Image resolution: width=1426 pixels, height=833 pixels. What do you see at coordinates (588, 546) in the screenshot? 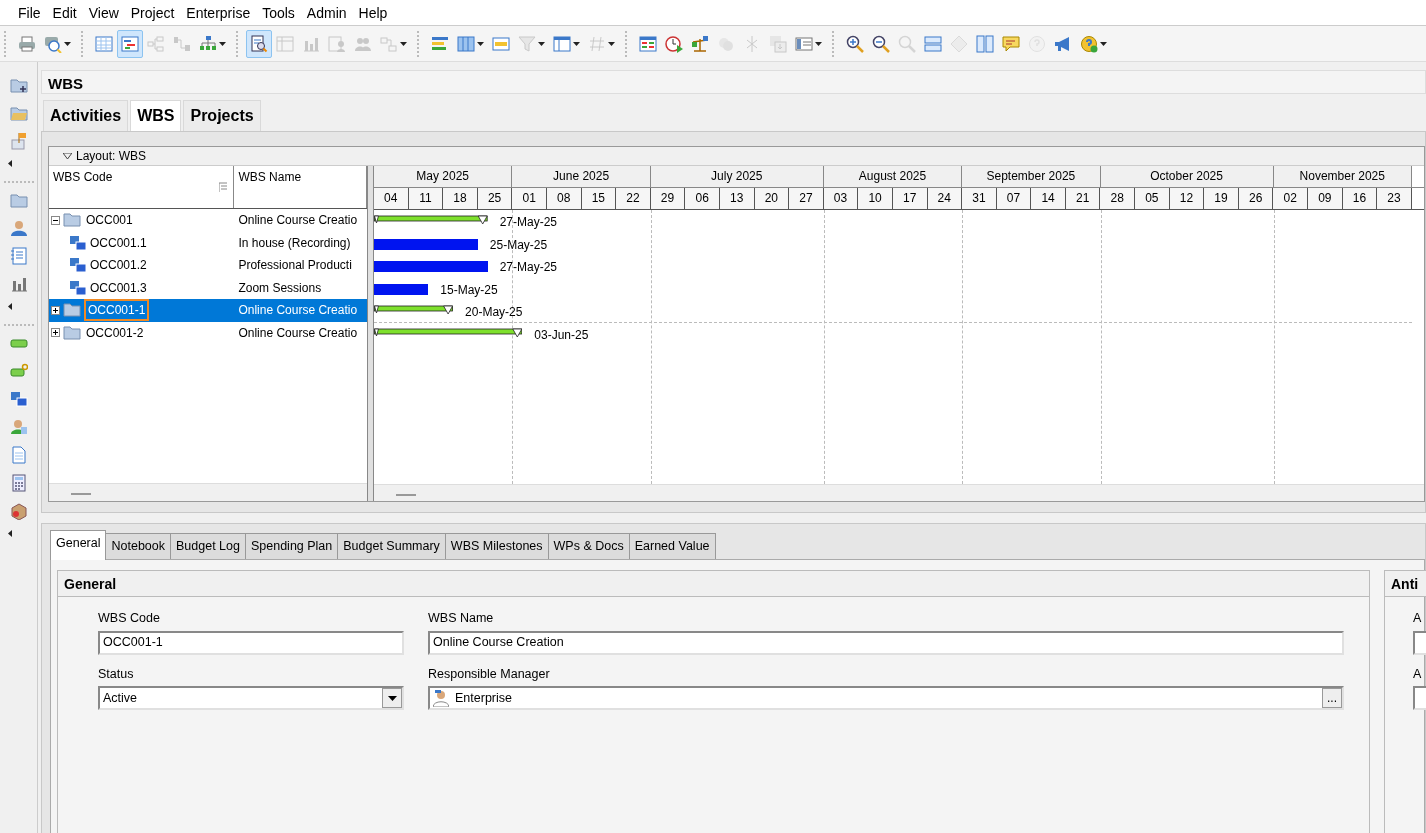
I see `tab: WPs & Docs` at bounding box center [588, 546].